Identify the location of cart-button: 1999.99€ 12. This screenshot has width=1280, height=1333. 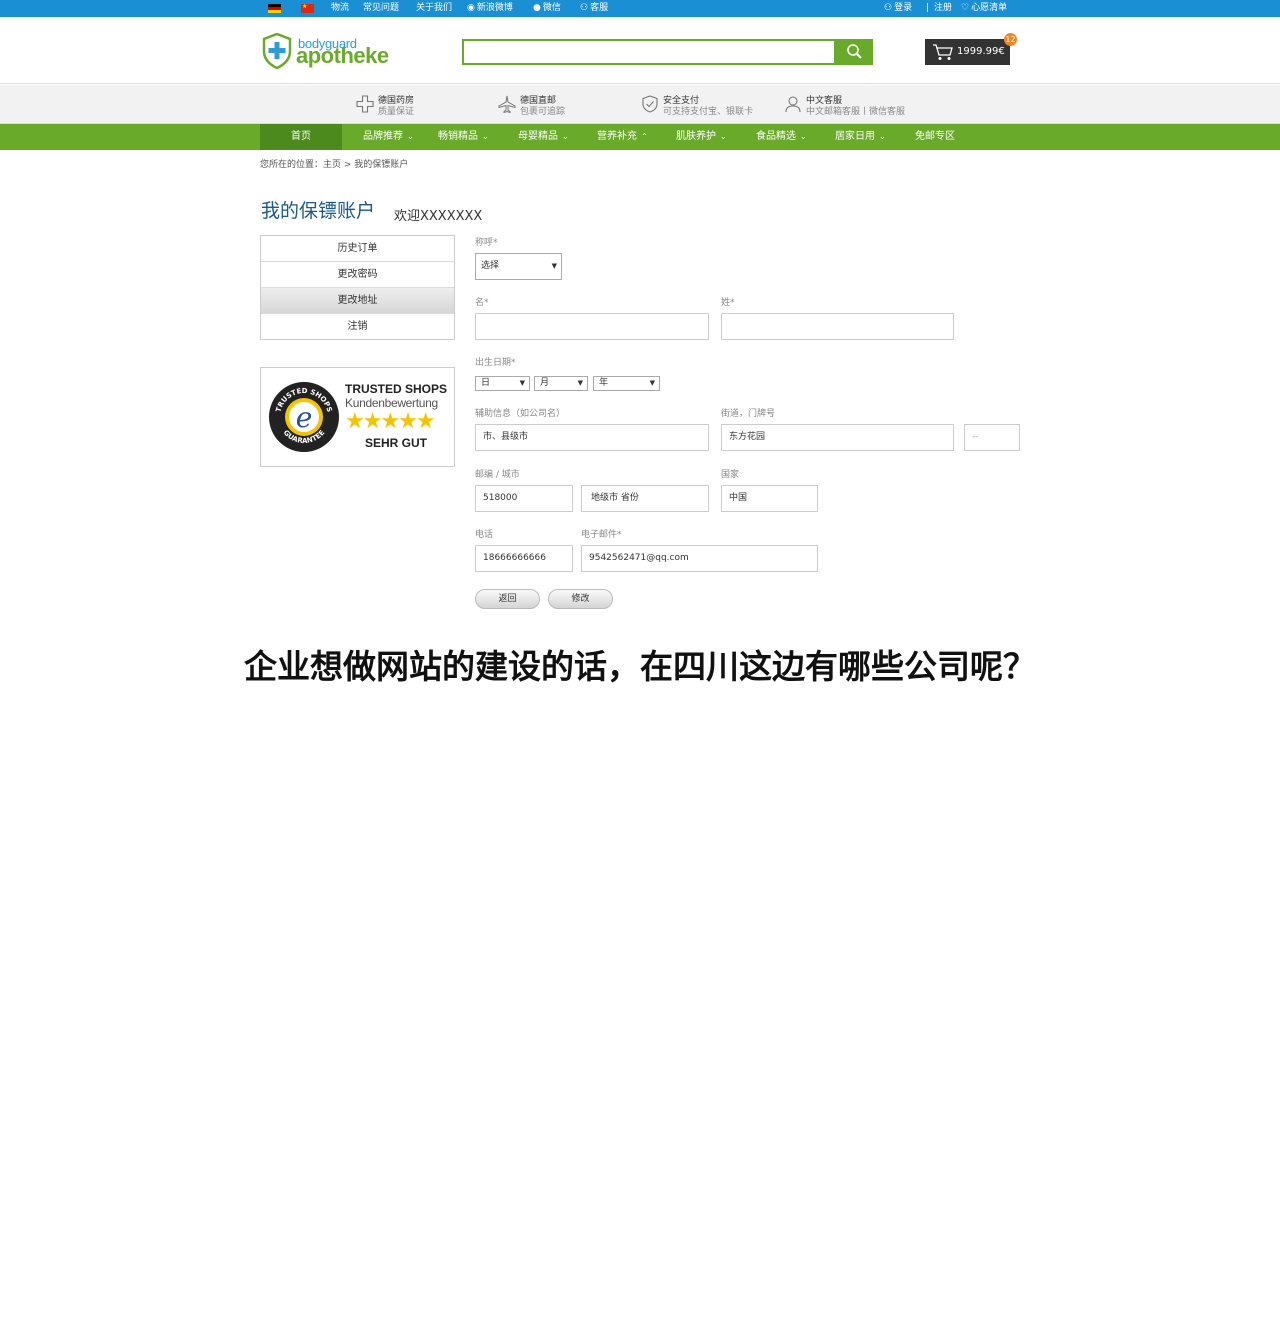
(971, 49).